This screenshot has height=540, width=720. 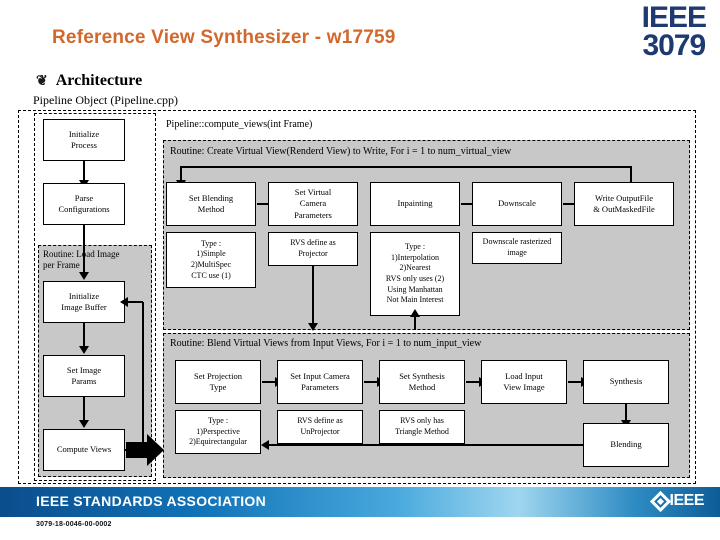 I want to click on virtual-step-downscale: Downscale, so click(x=517, y=204).